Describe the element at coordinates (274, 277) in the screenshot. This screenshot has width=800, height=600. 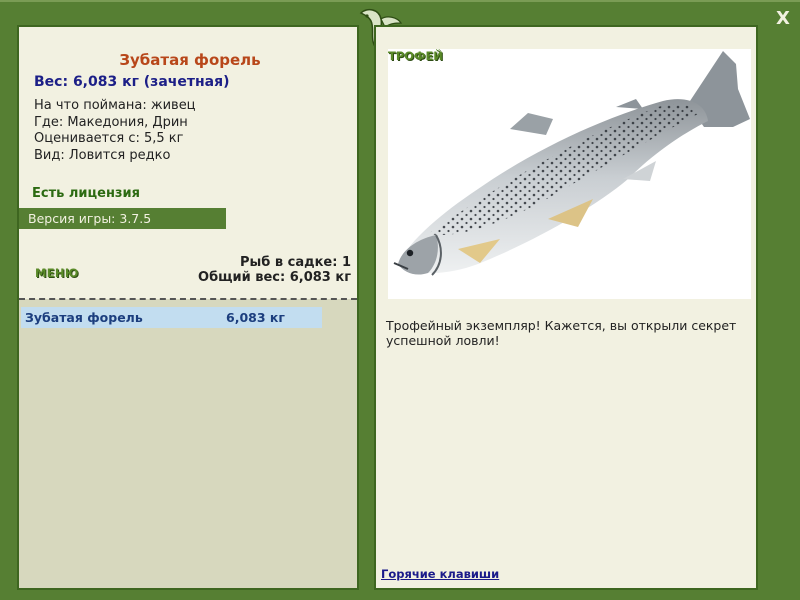
I see `keep-total-weight: Общий вес: 6,083 кг` at that location.